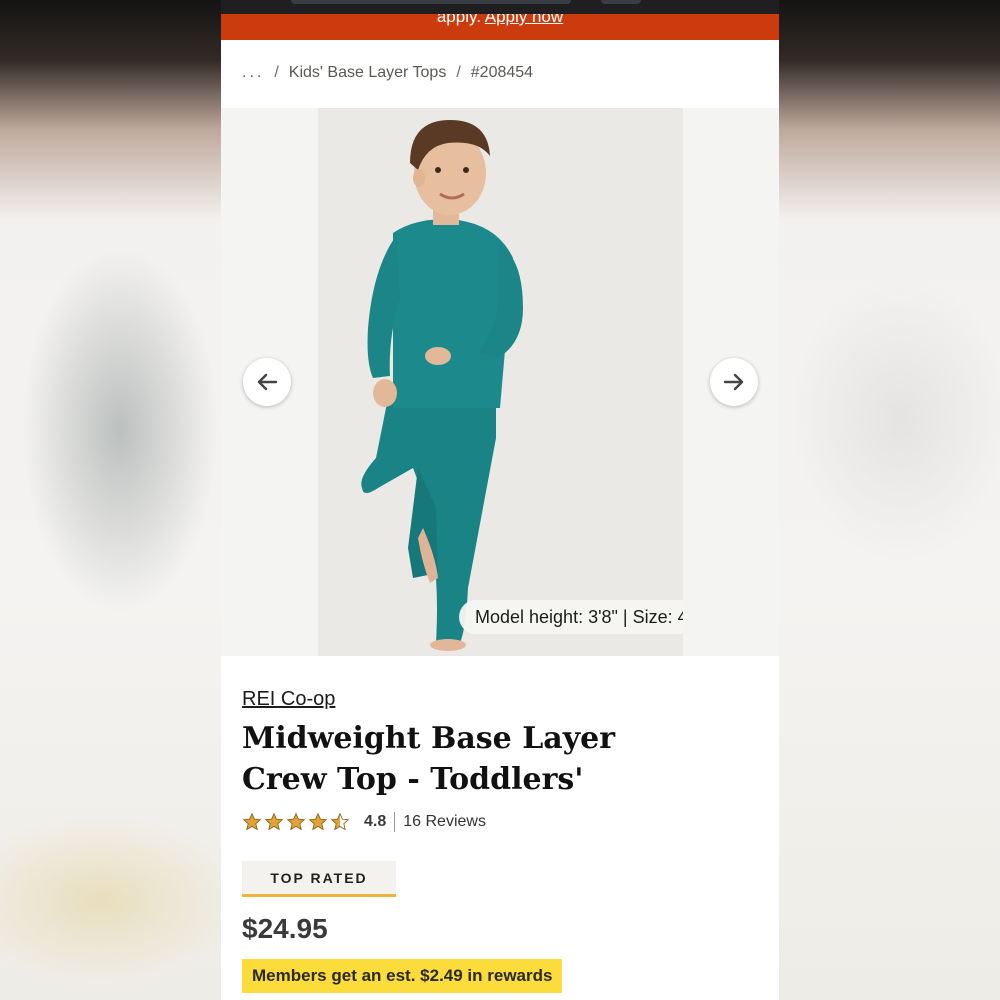 Image resolution: width=1000 pixels, height=1000 pixels. I want to click on arrow-right-icon, so click(733, 382).